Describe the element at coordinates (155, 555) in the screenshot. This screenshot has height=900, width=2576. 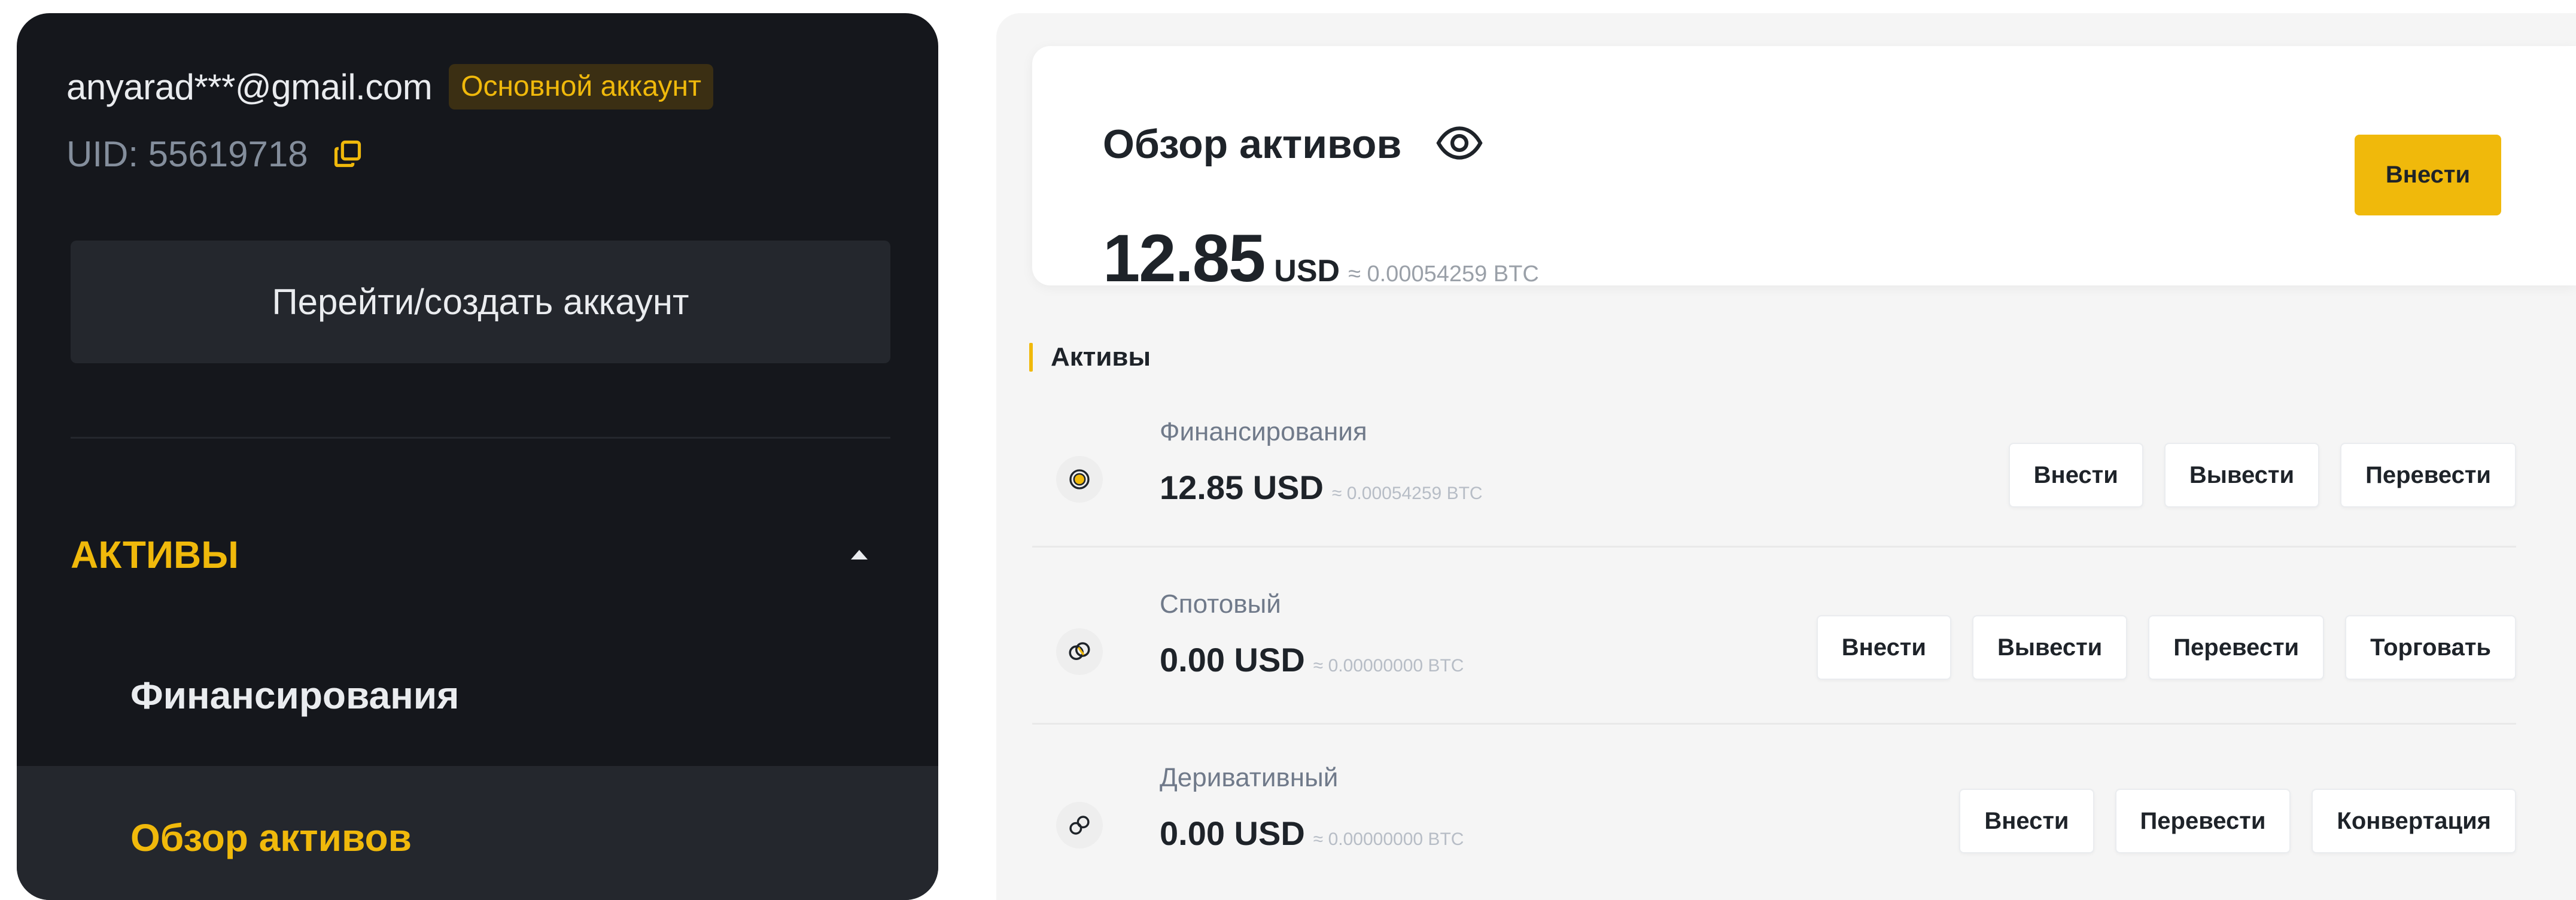
I see `assets-section-title: АКТИВЫ` at that location.